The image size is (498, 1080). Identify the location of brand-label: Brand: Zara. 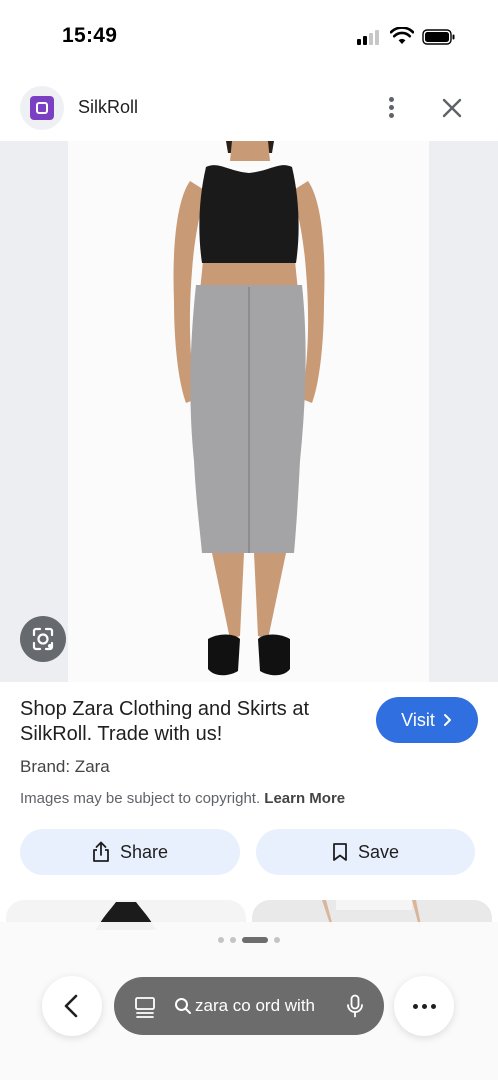
(65, 766).